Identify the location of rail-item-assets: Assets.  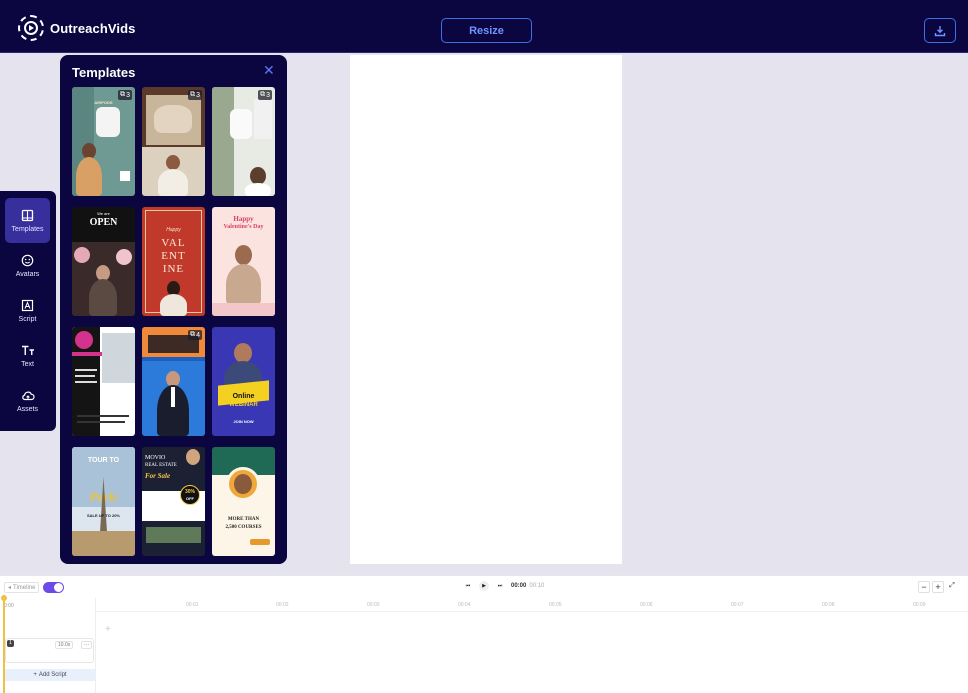
(27, 400).